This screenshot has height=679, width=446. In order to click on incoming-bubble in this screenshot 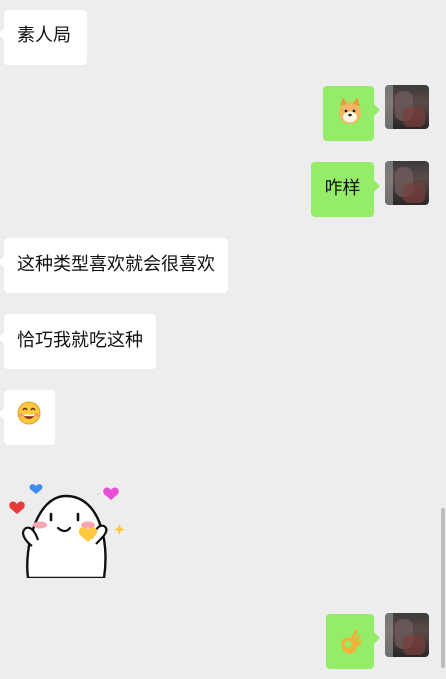, I will do `click(27, 417)`.